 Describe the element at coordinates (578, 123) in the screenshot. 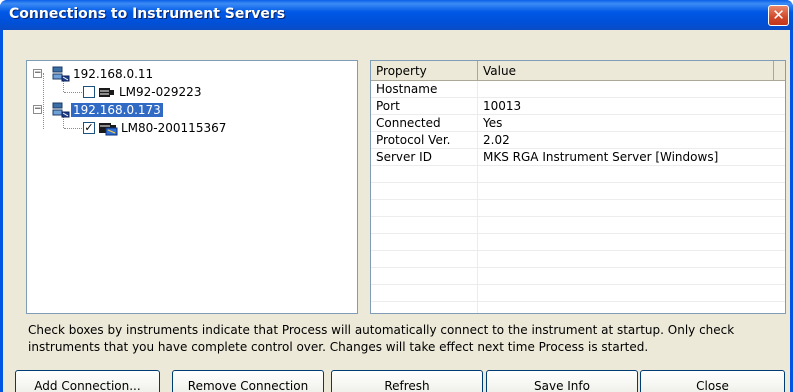

I see `property-row: Connected Yes` at that location.